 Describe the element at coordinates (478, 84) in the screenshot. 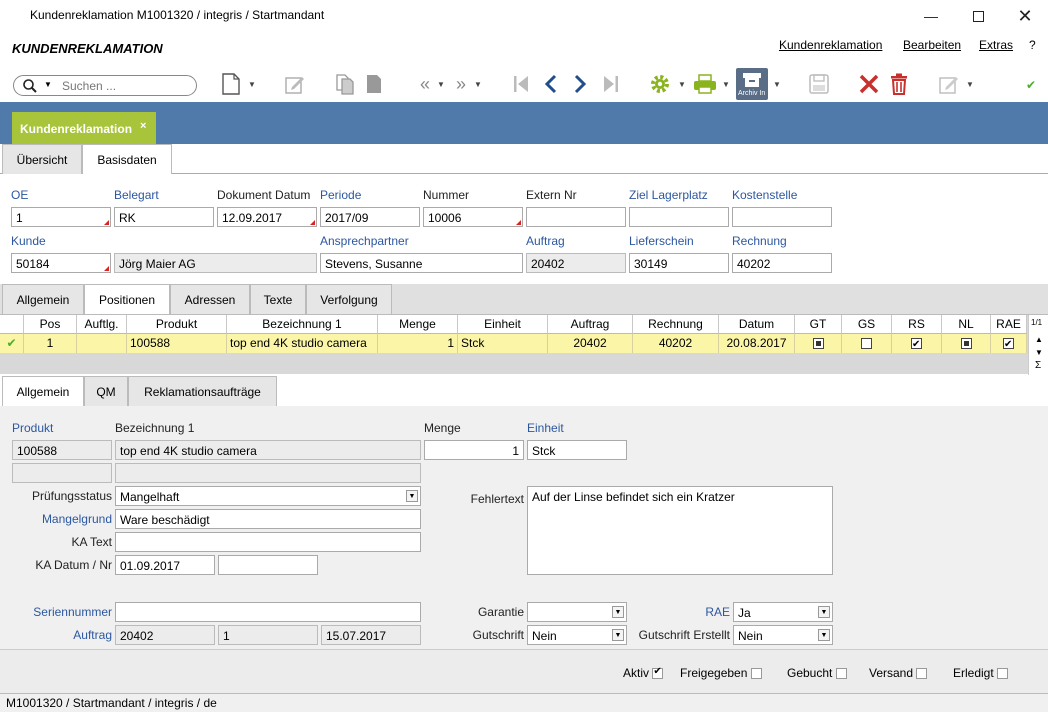

I see `forward-dropdown-icon: ▼` at that location.